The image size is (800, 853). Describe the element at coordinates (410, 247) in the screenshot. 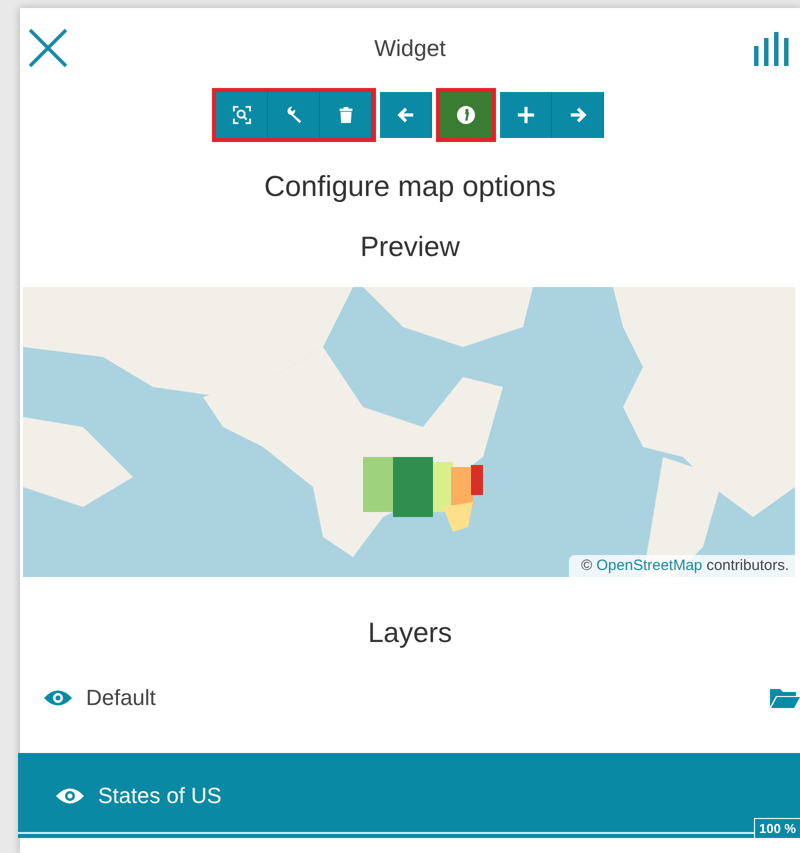

I see `section-heading: Preview` at that location.